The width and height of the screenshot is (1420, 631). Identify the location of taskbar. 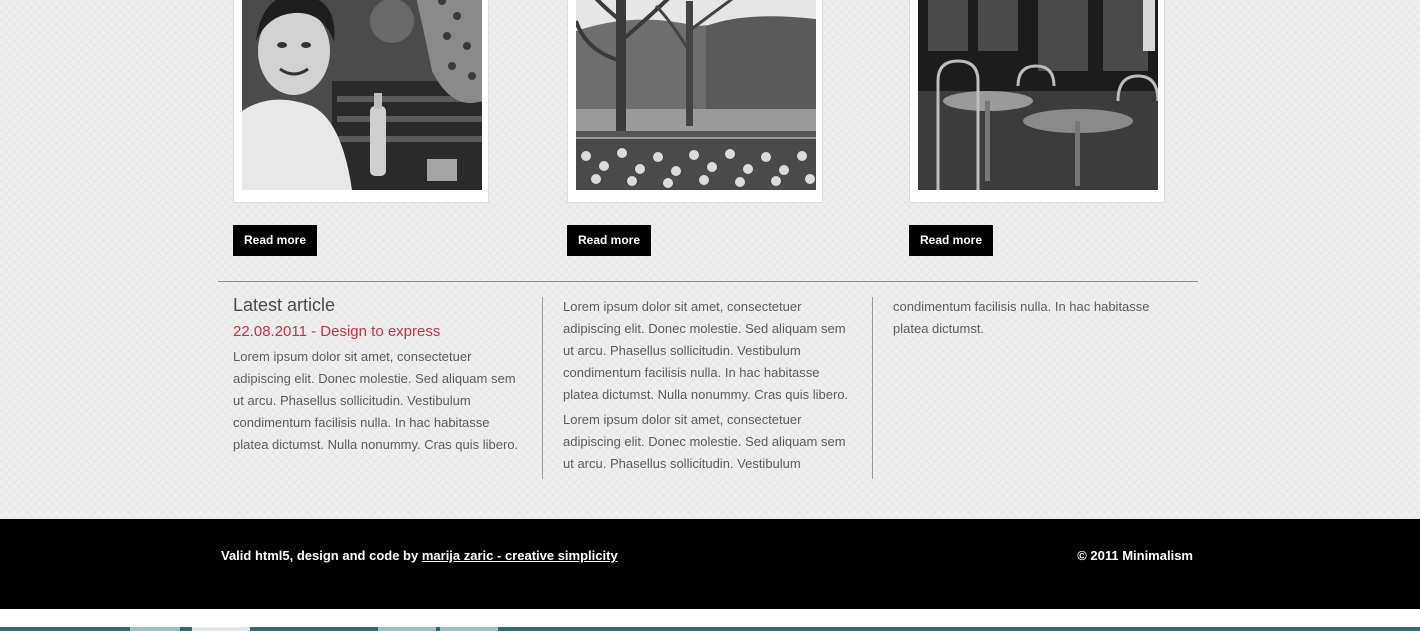
(710, 620).